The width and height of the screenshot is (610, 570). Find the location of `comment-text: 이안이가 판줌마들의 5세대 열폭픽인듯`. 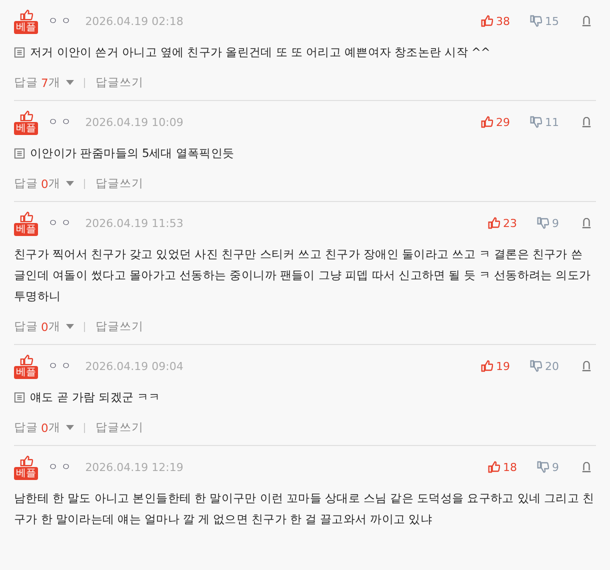

comment-text: 이안이가 판줌마들의 5세대 열폭픽인듯 is located at coordinates (132, 153).